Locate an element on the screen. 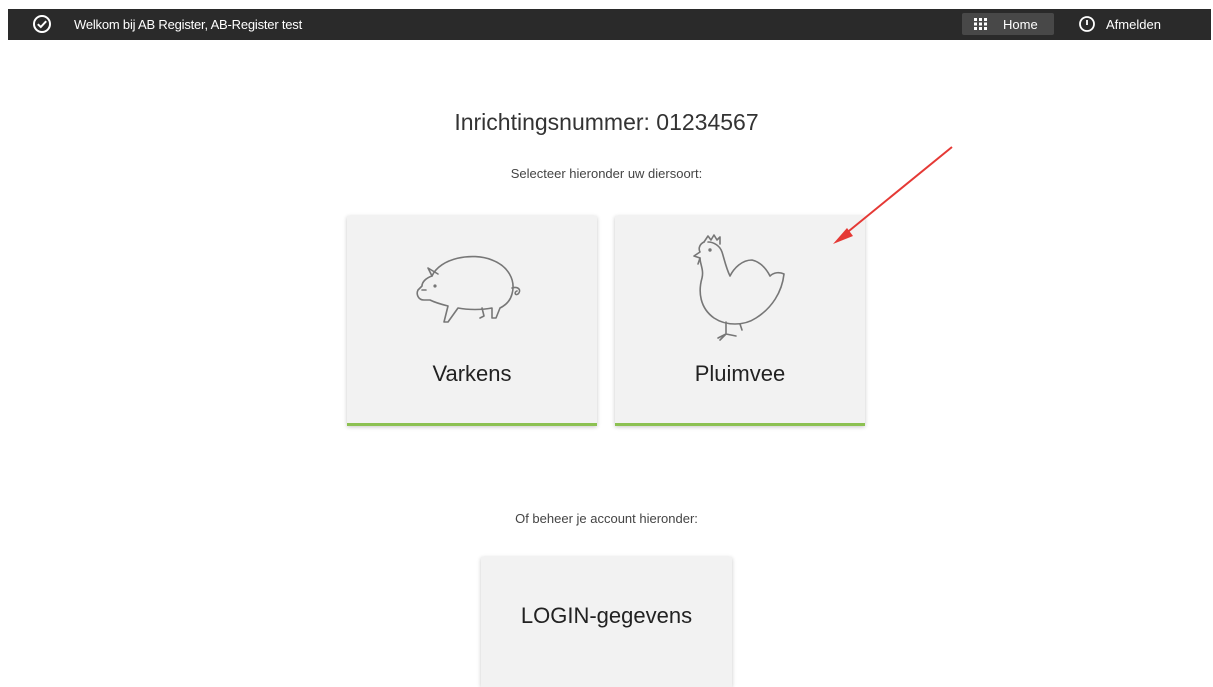 This screenshot has width=1213, height=687. home-label: Home is located at coordinates (1020, 24).